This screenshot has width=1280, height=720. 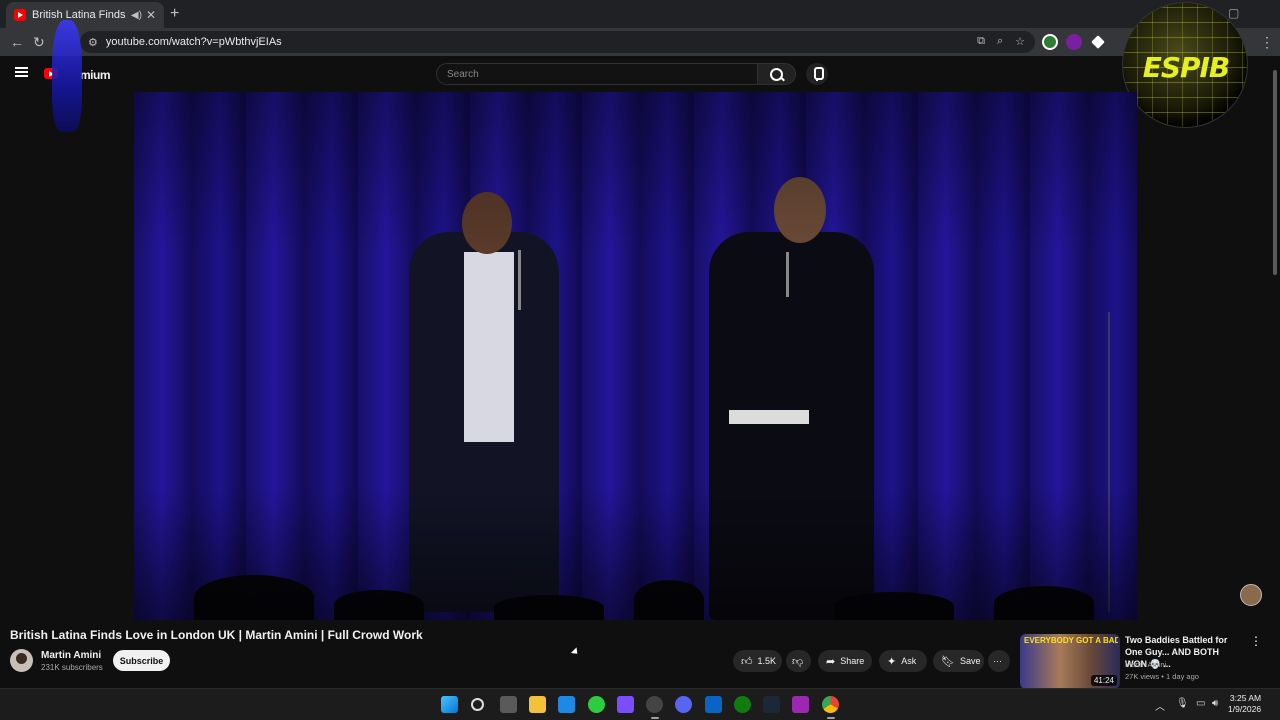 I want to click on clock-time: 3:25 AM, so click(x=1245, y=698).